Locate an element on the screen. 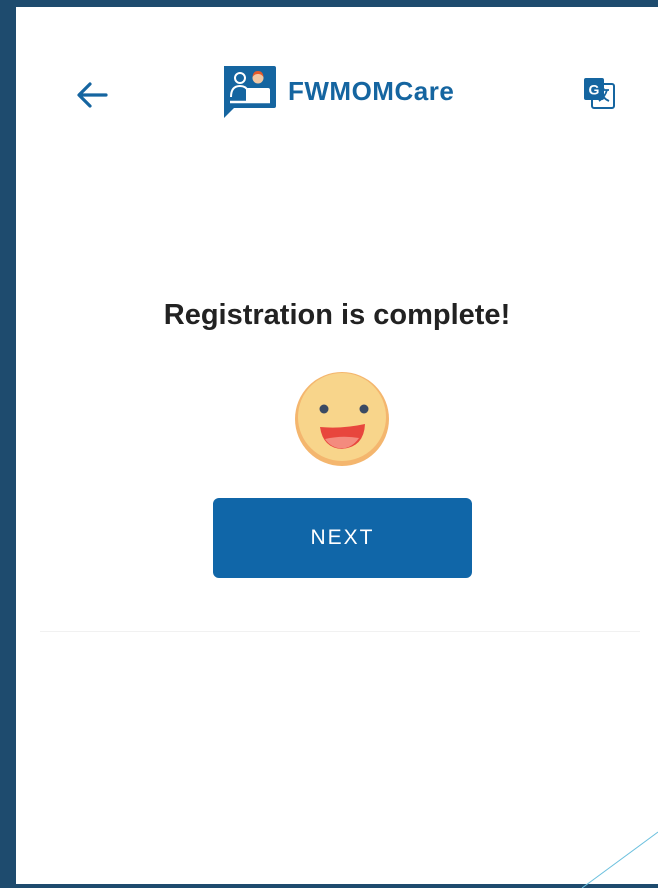 The height and width of the screenshot is (888, 658). arrow-left-icon is located at coordinates (92, 95).